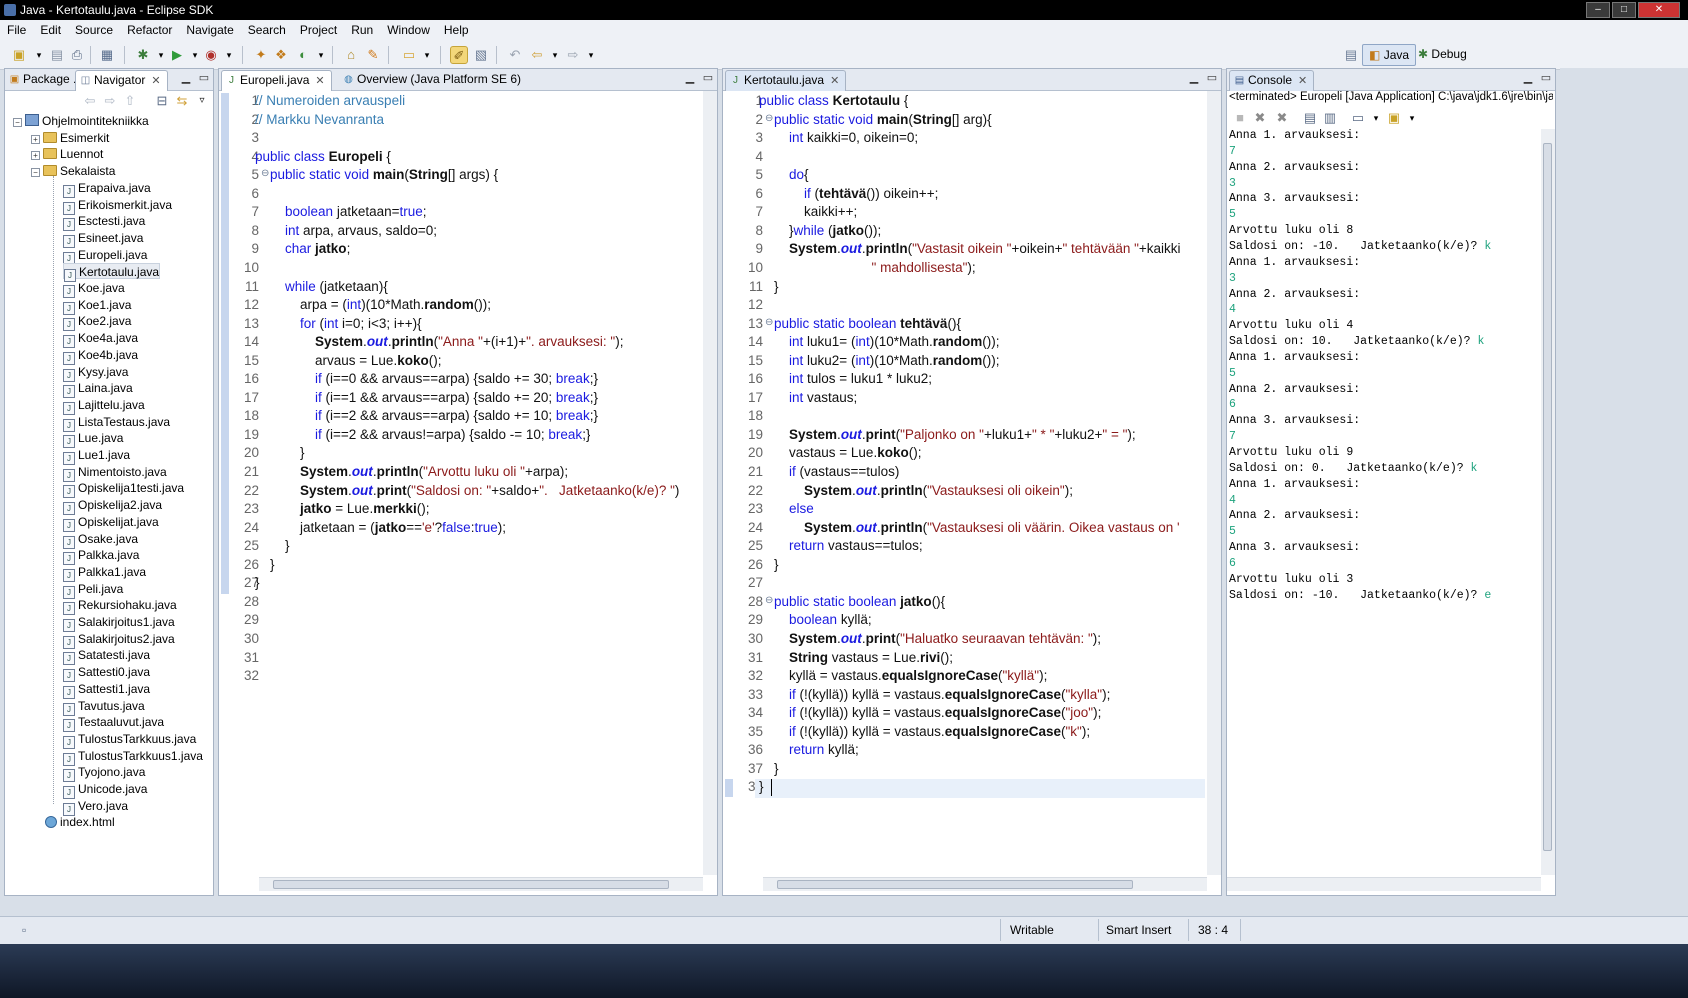  I want to click on back-icon: ⇦, so click(90, 101).